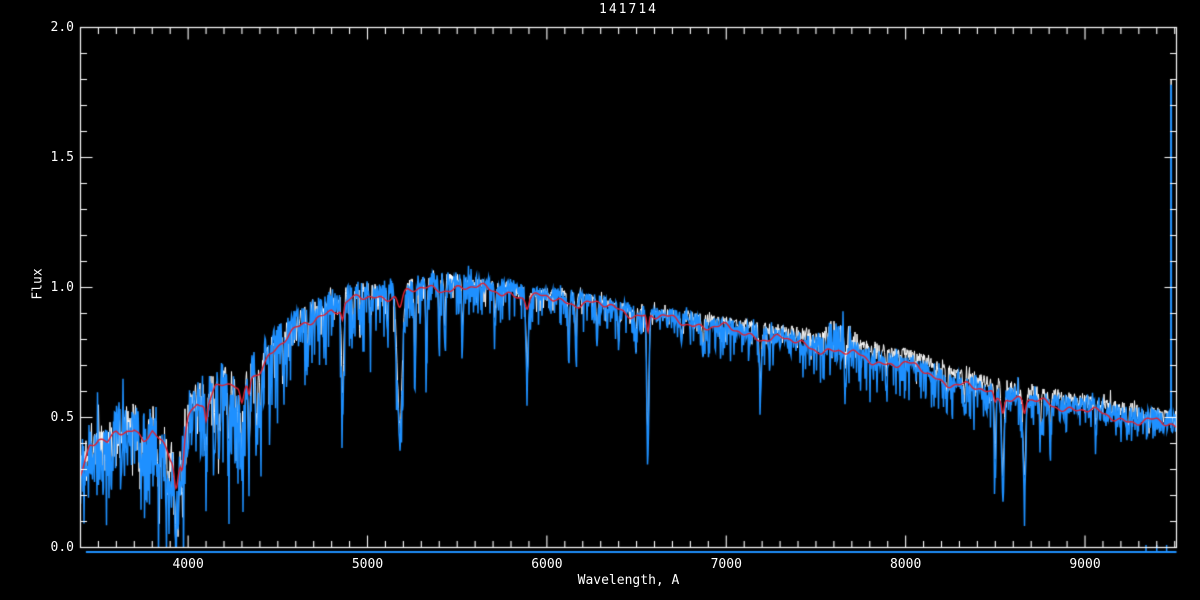 Image resolution: width=1200 pixels, height=600 pixels. I want to click on x-tick-label: 5000, so click(367, 564).